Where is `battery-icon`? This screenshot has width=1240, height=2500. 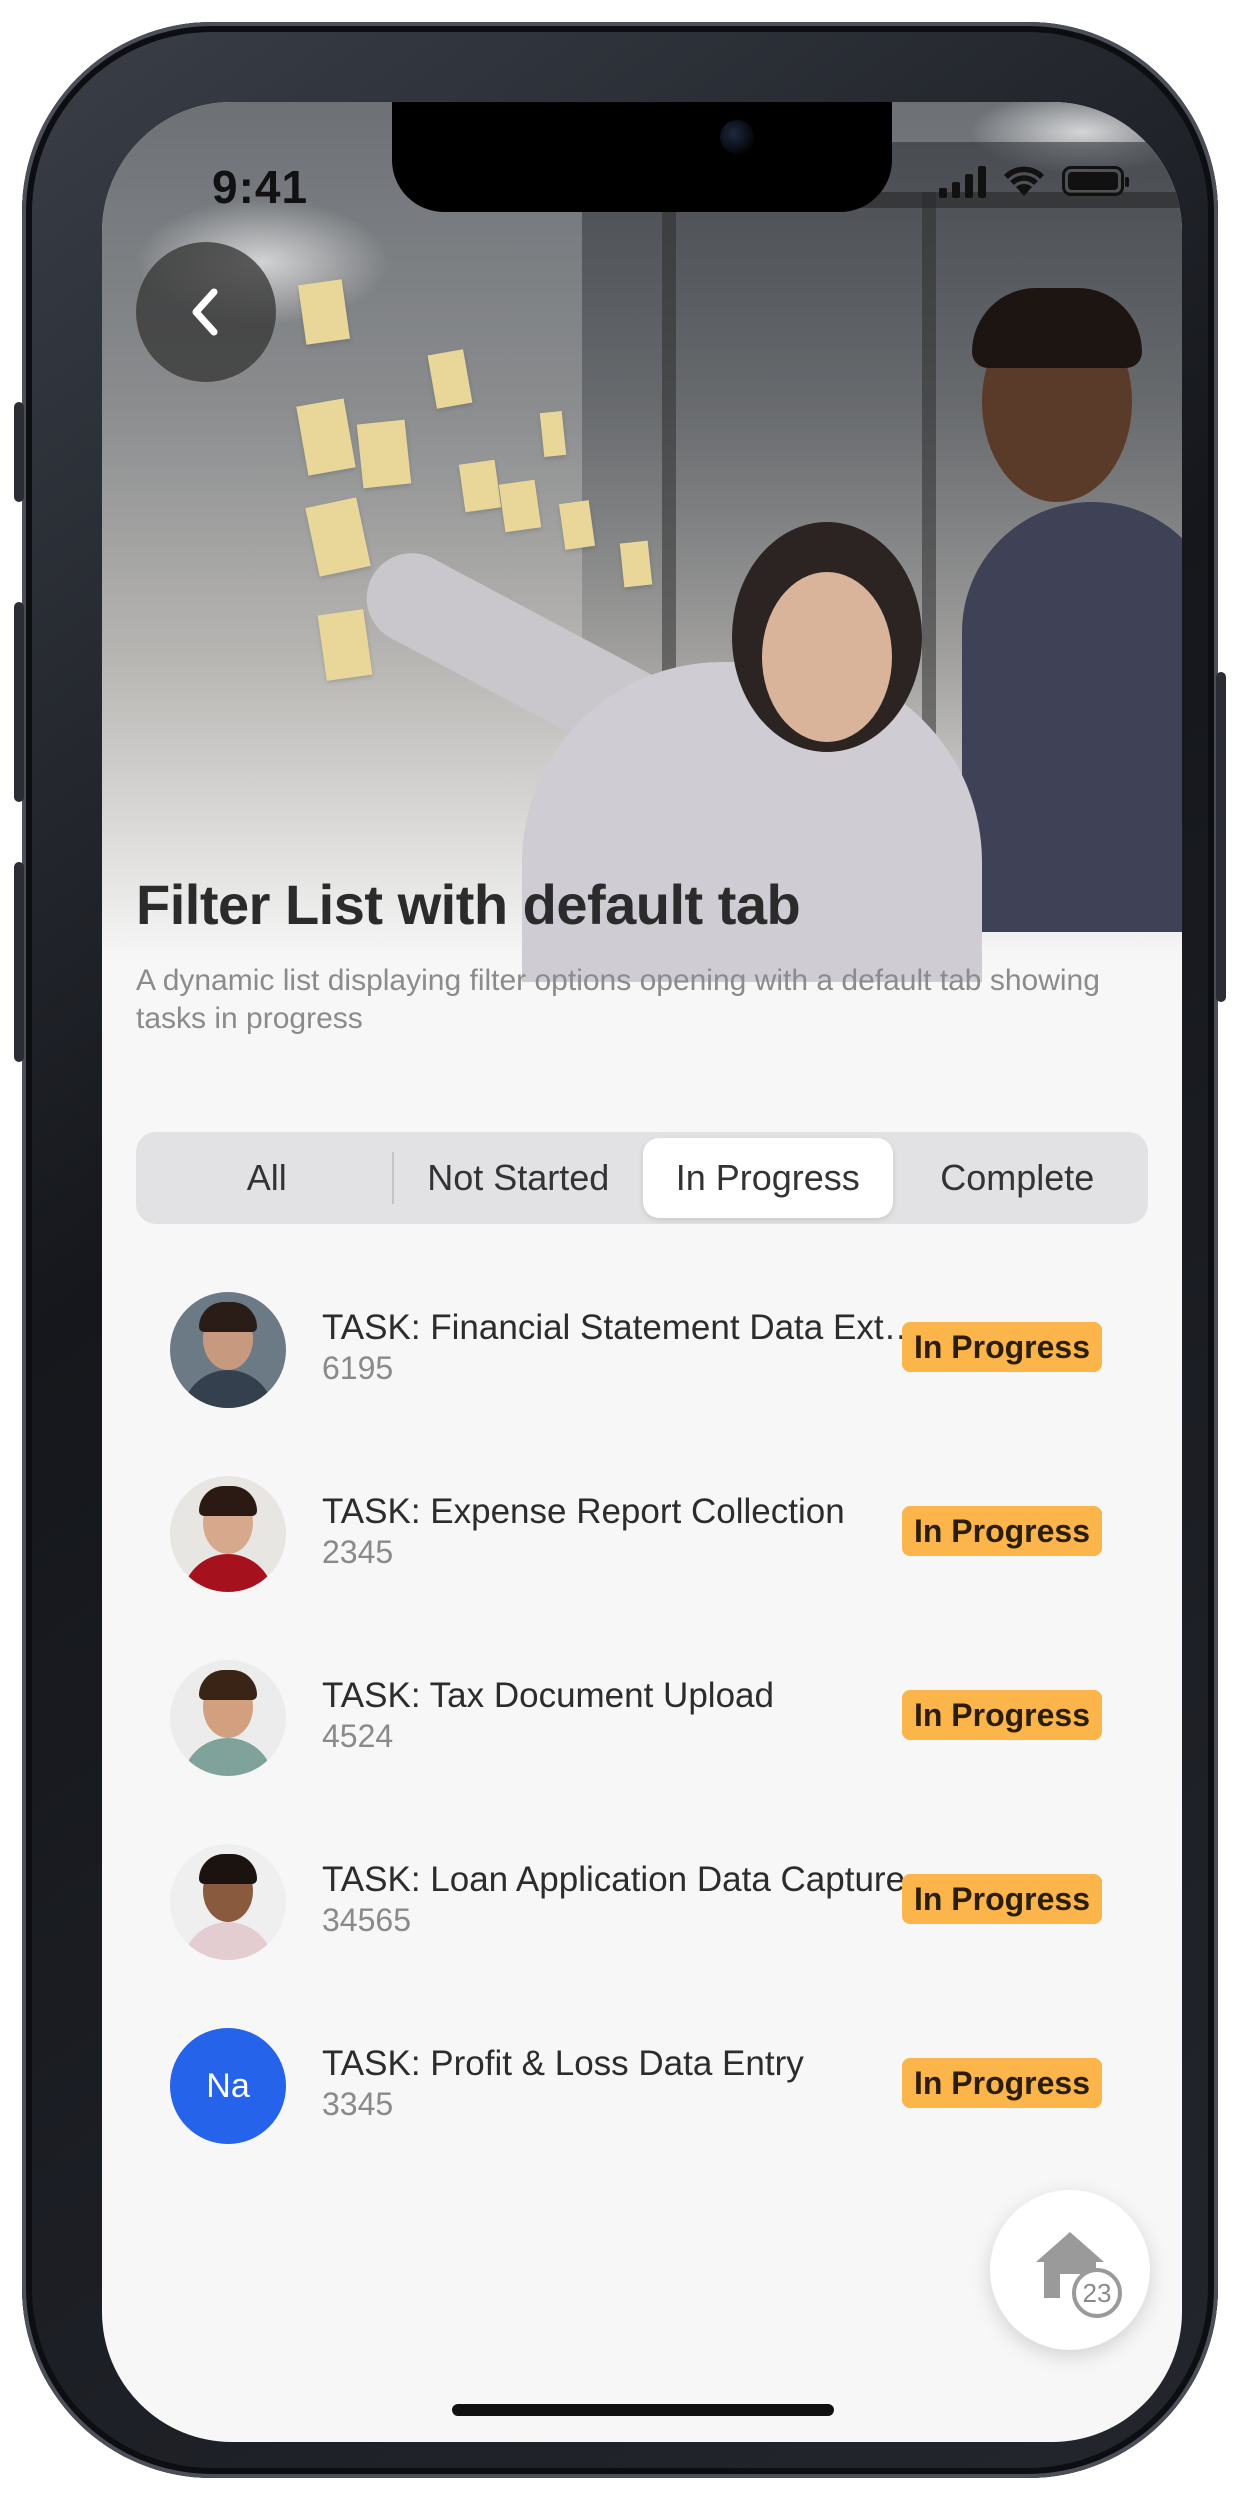 battery-icon is located at coordinates (1095, 181).